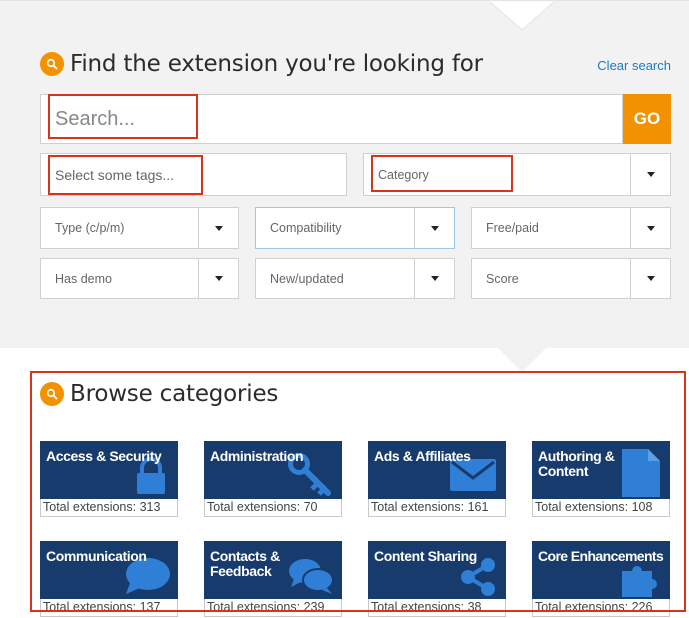 The image size is (689, 618). I want to click on search-heading: Find the extension you're looking for, so click(261, 64).